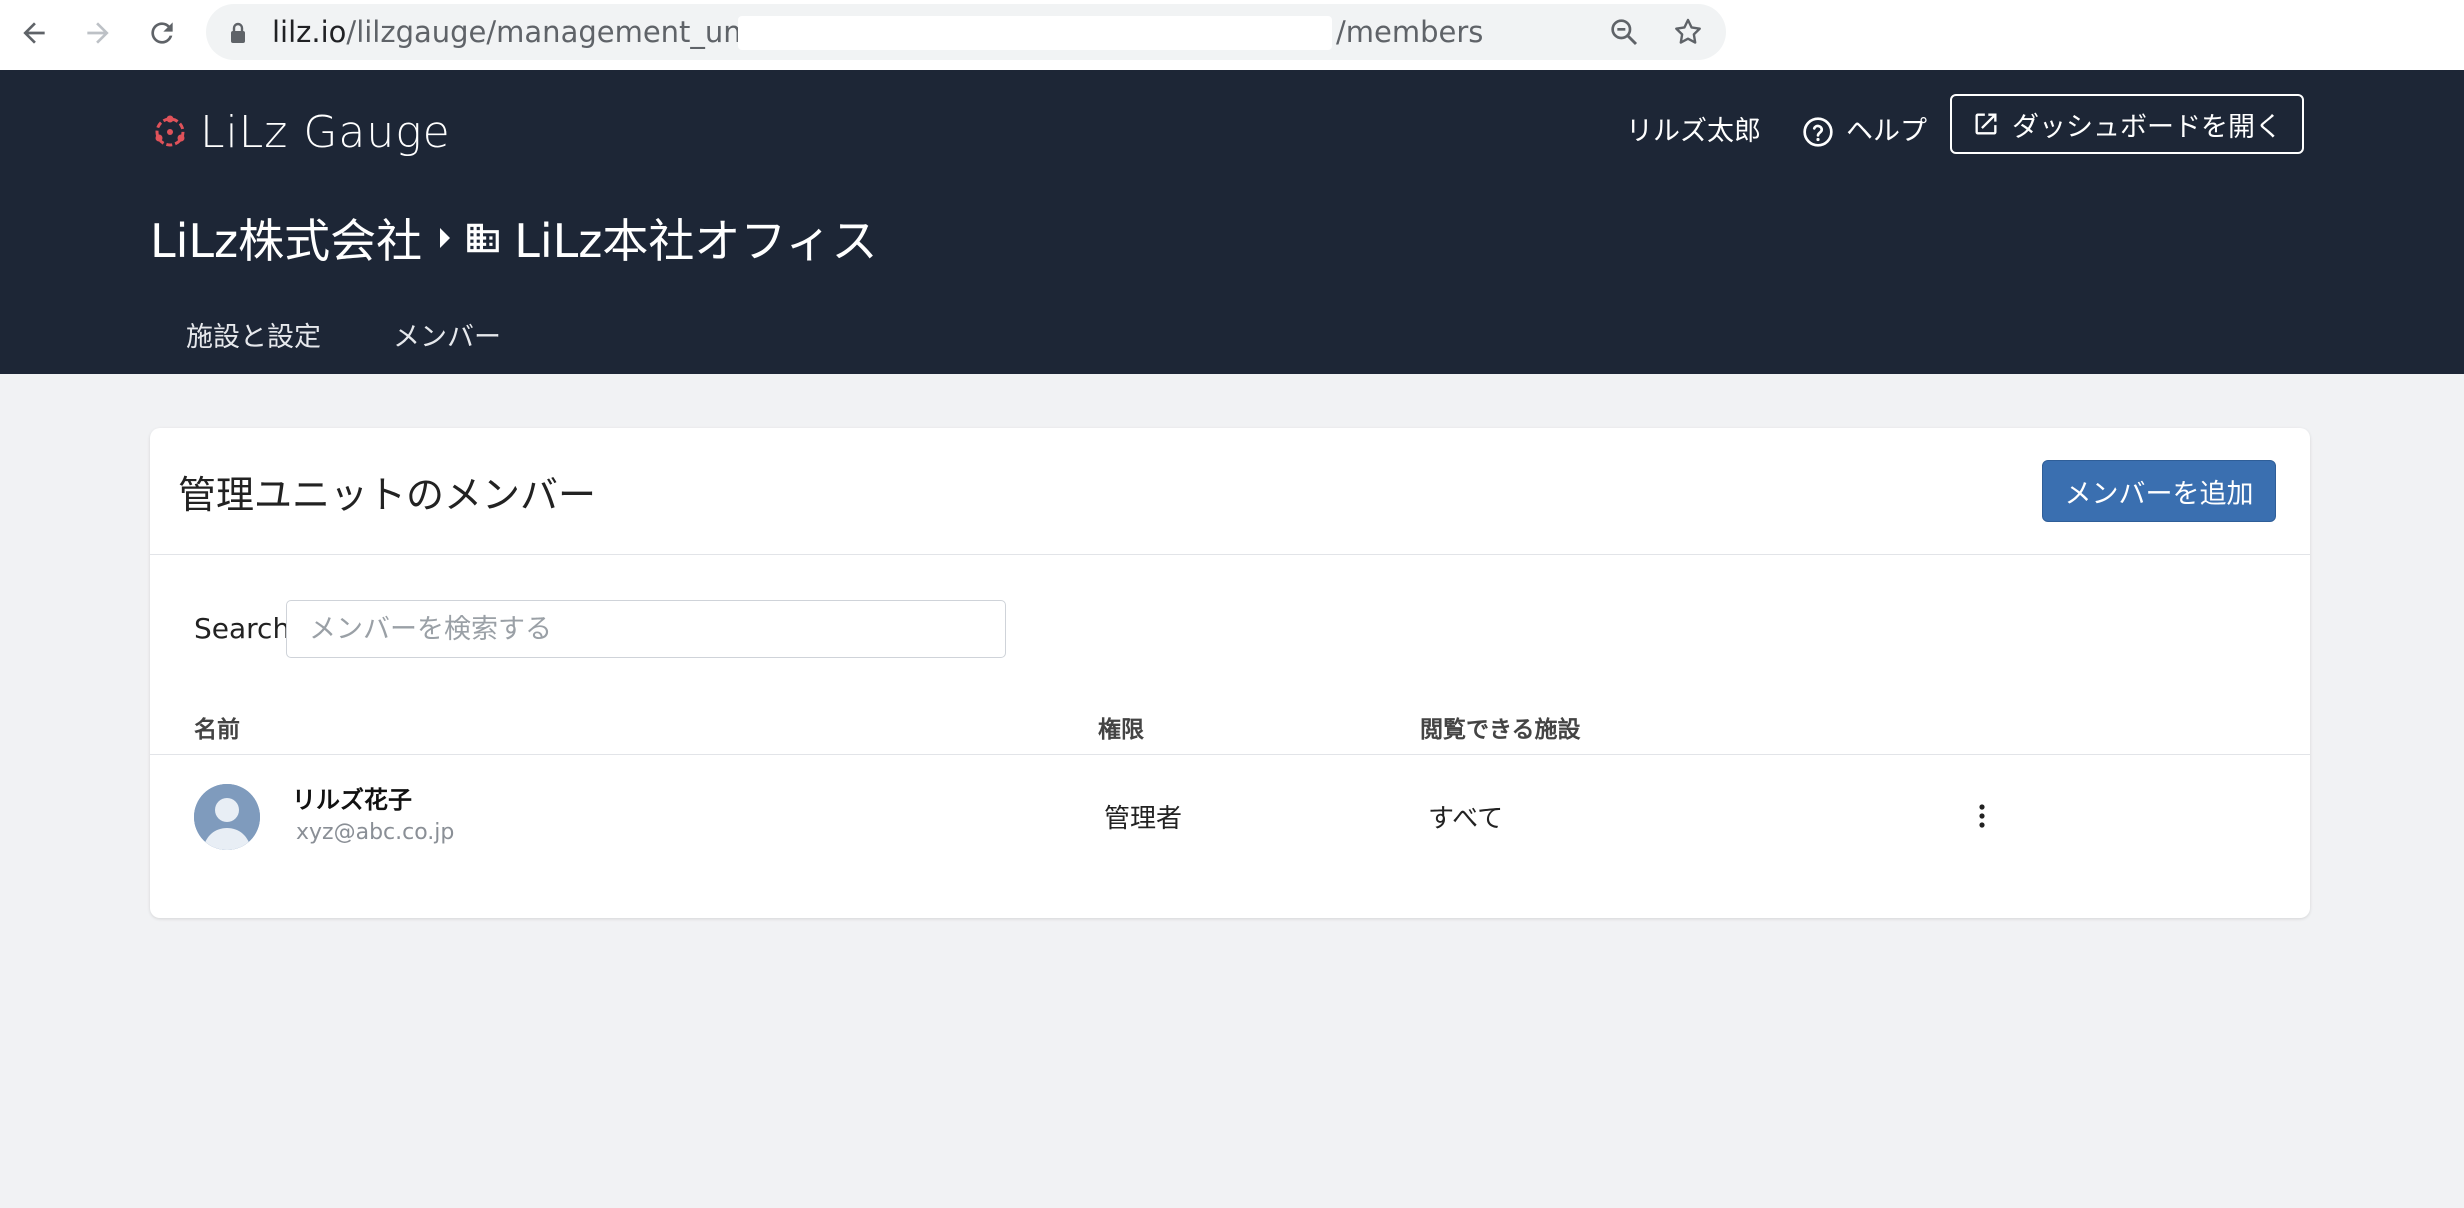 The image size is (2464, 1208). What do you see at coordinates (170, 131) in the screenshot?
I see `lilz-logo-icon` at bounding box center [170, 131].